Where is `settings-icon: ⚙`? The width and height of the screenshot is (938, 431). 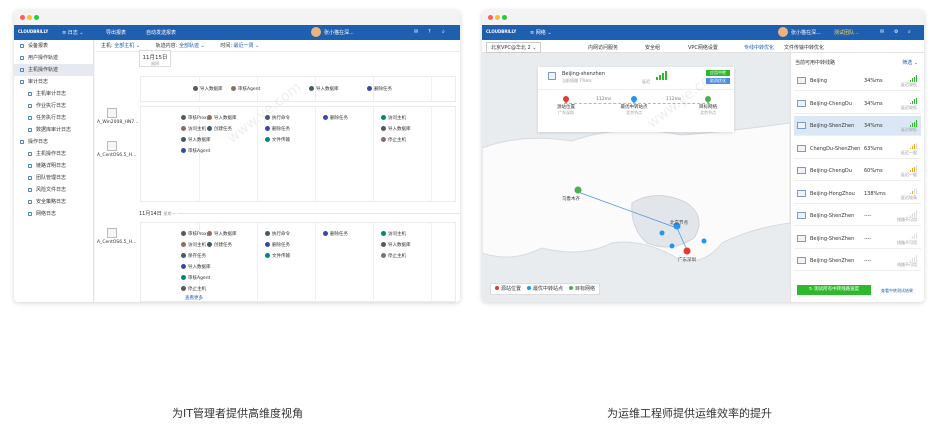
settings-icon: ⚙ is located at coordinates (896, 32).